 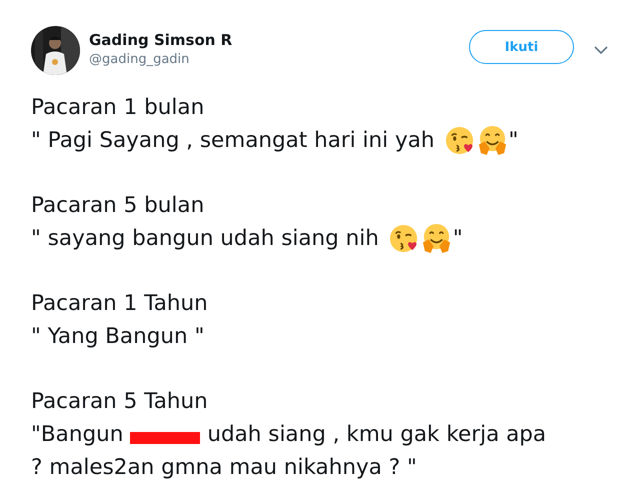 What do you see at coordinates (205, 238) in the screenshot?
I see `tweet-text: " sayang bangun udah siang nih` at bounding box center [205, 238].